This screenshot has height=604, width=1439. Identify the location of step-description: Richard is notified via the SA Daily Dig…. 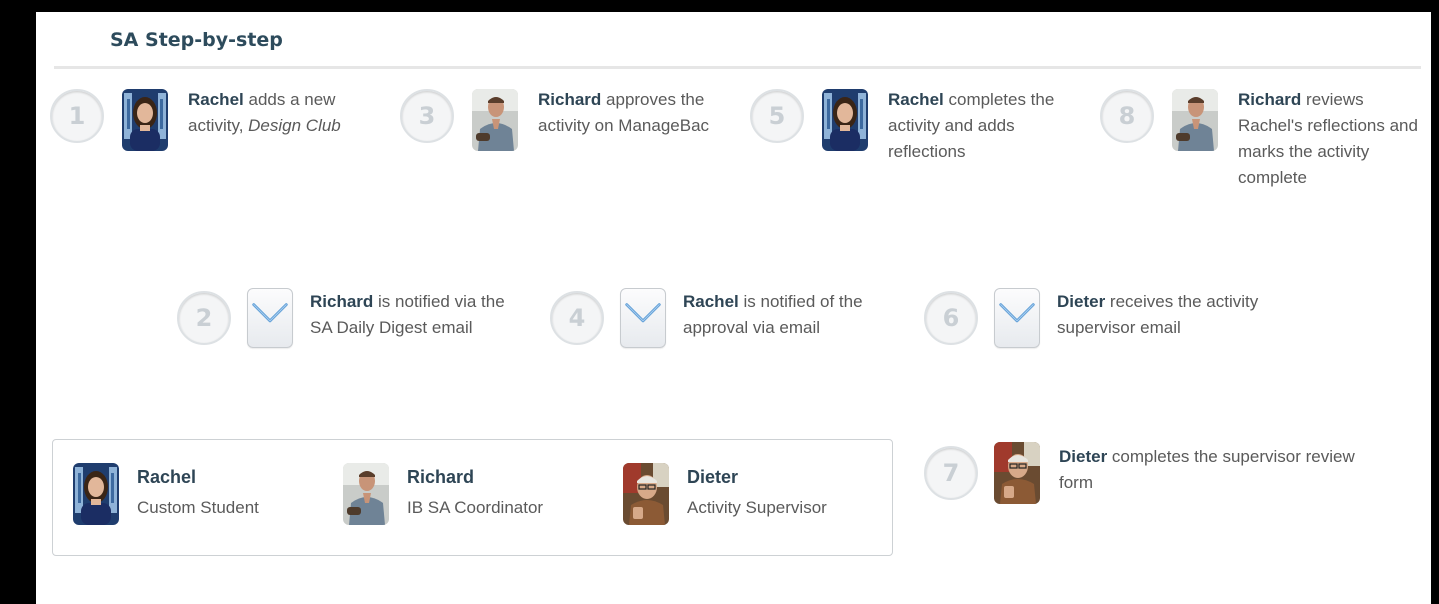
(410, 315).